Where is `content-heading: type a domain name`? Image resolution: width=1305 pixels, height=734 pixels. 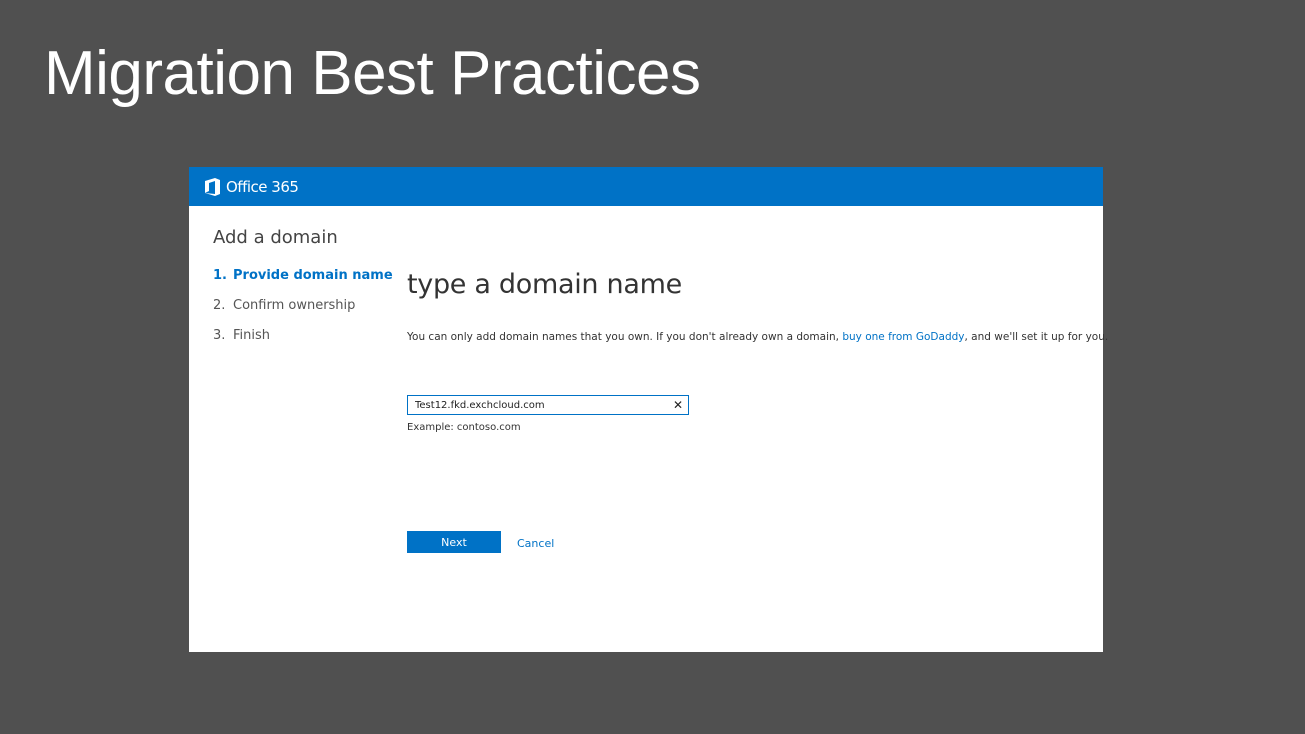 content-heading: type a domain name is located at coordinates (544, 284).